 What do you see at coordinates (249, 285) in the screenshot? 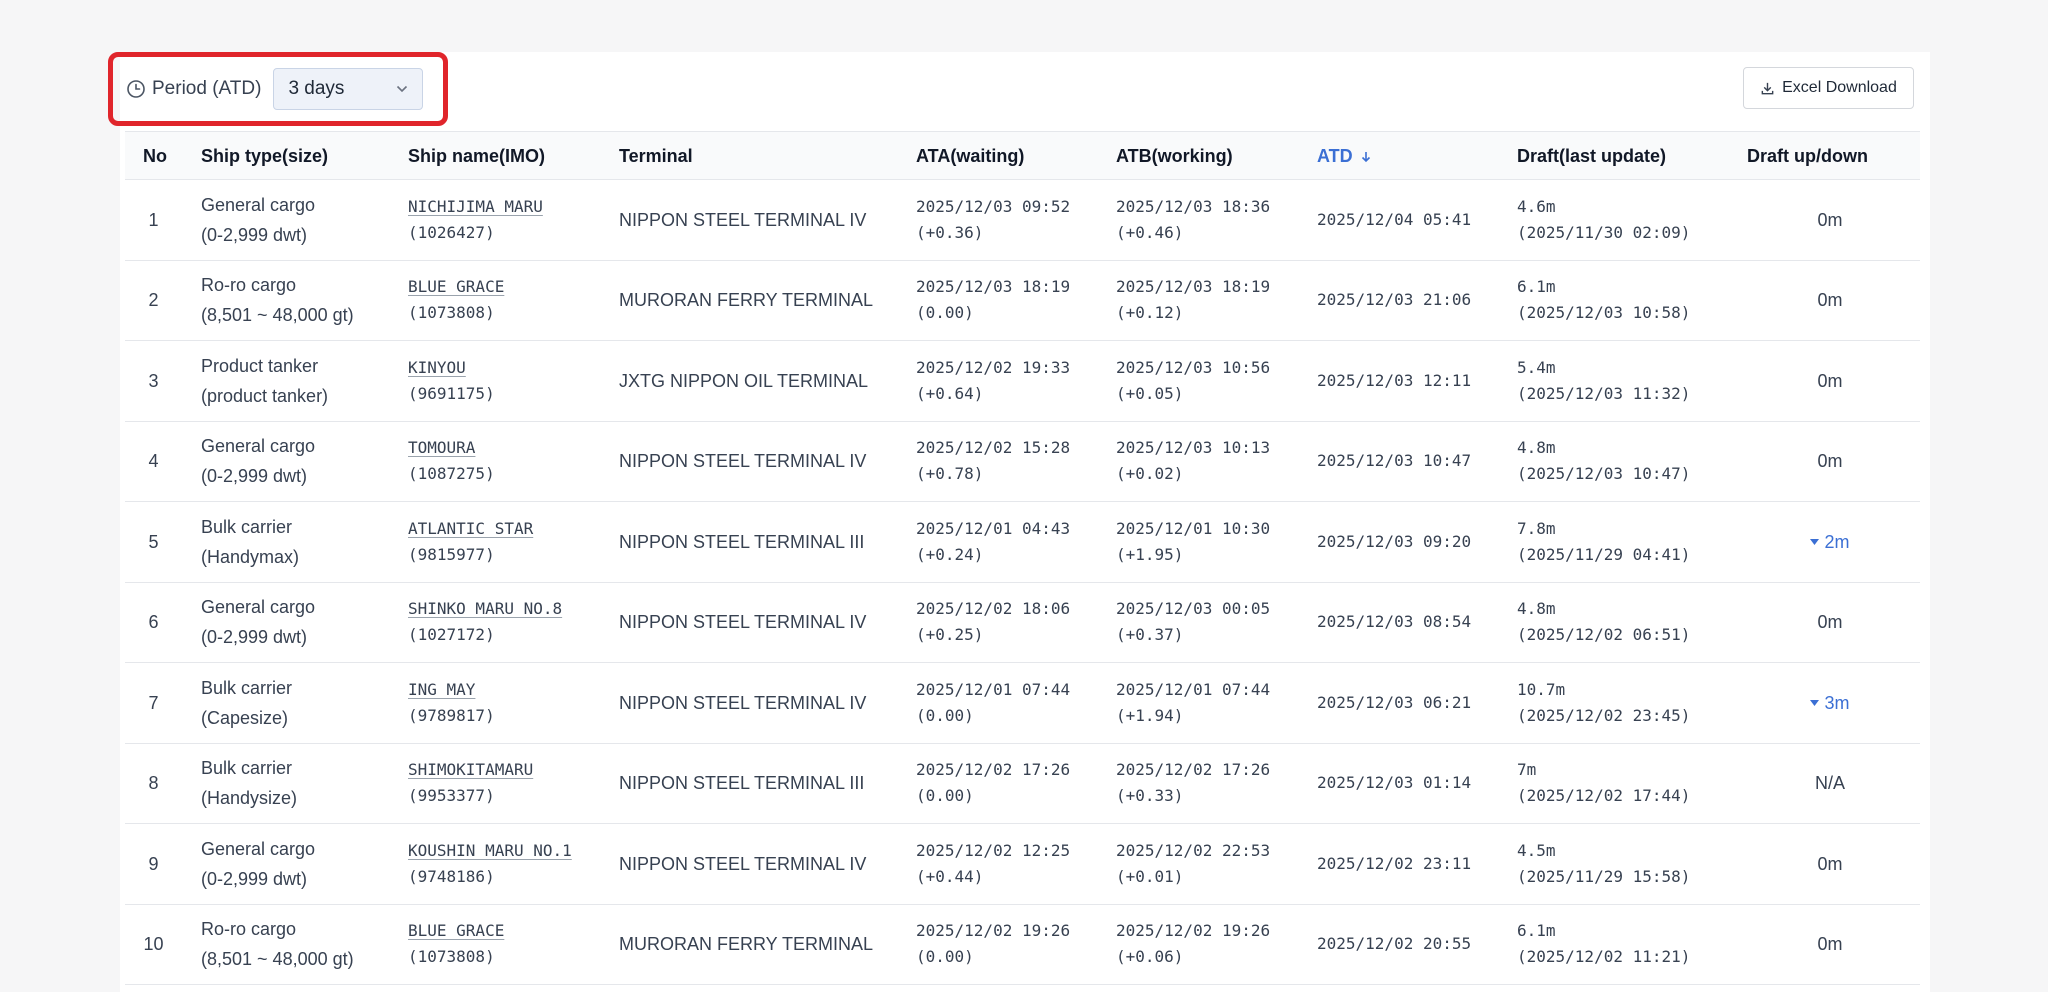
I see `ship-type: Ro-ro cargo` at bounding box center [249, 285].